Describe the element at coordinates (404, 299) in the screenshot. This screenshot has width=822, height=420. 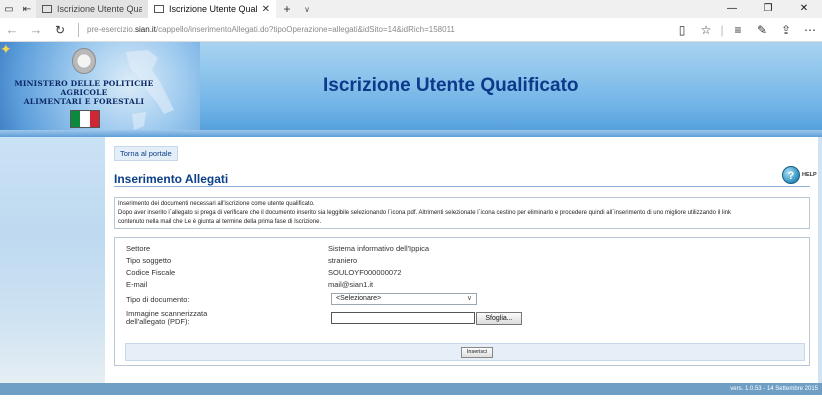
I see `doc-type-select: <Selezionare> ∨` at that location.